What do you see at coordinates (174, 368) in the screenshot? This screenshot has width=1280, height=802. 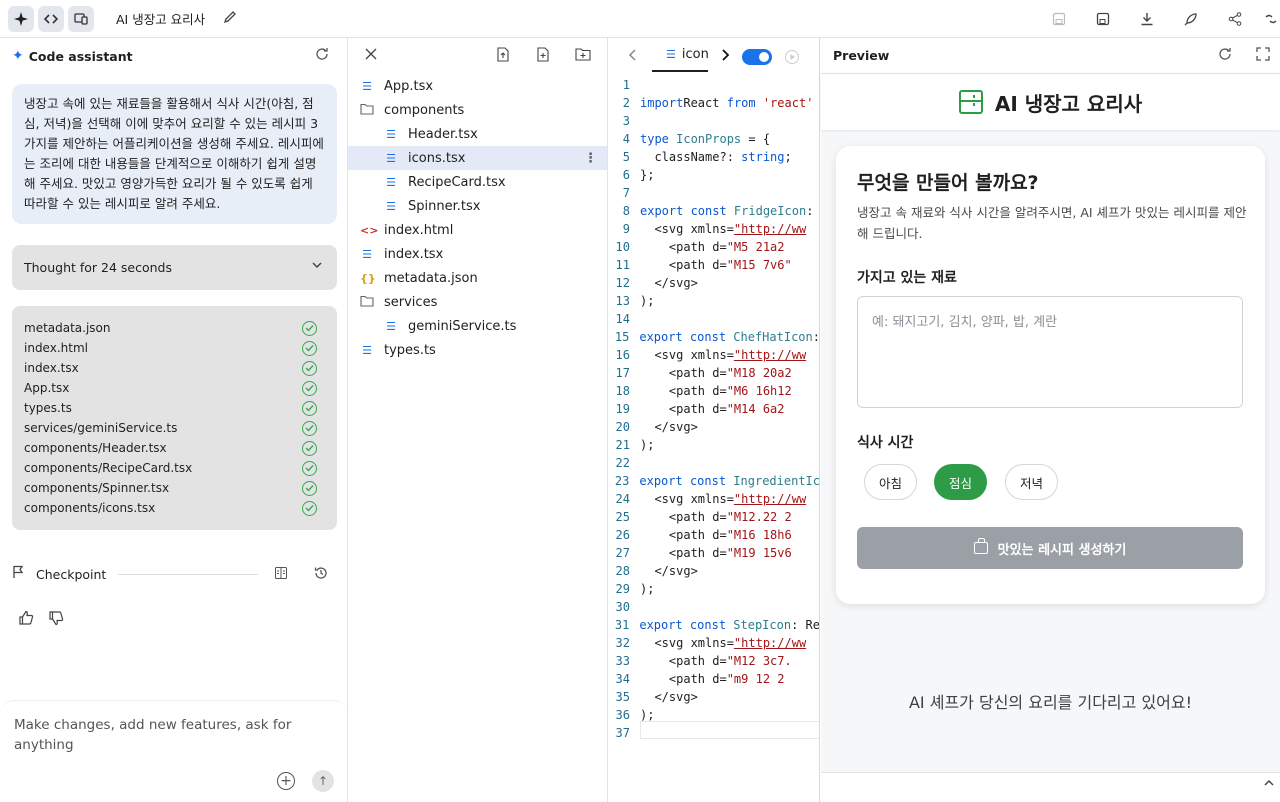 I see `generated-file-row: index.tsx` at bounding box center [174, 368].